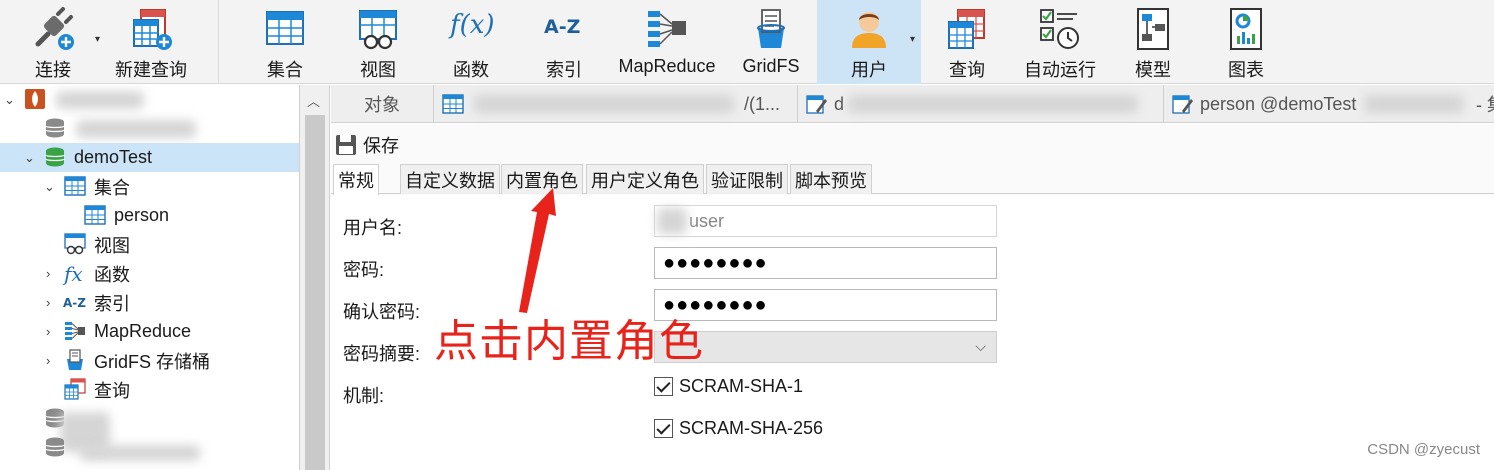 The height and width of the screenshot is (470, 1494). Describe the element at coordinates (149, 302) in the screenshot. I see `tree-item-indexes: › A-Z 索引` at that location.